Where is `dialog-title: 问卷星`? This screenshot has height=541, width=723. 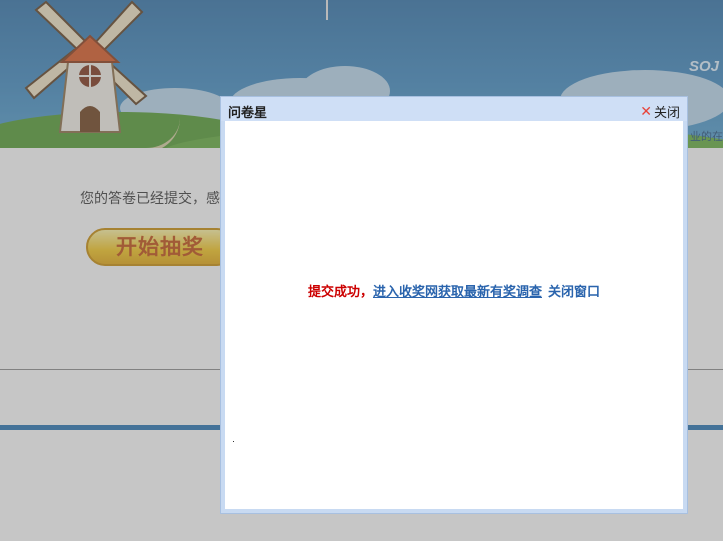
dialog-title: 问卷星 is located at coordinates (248, 113).